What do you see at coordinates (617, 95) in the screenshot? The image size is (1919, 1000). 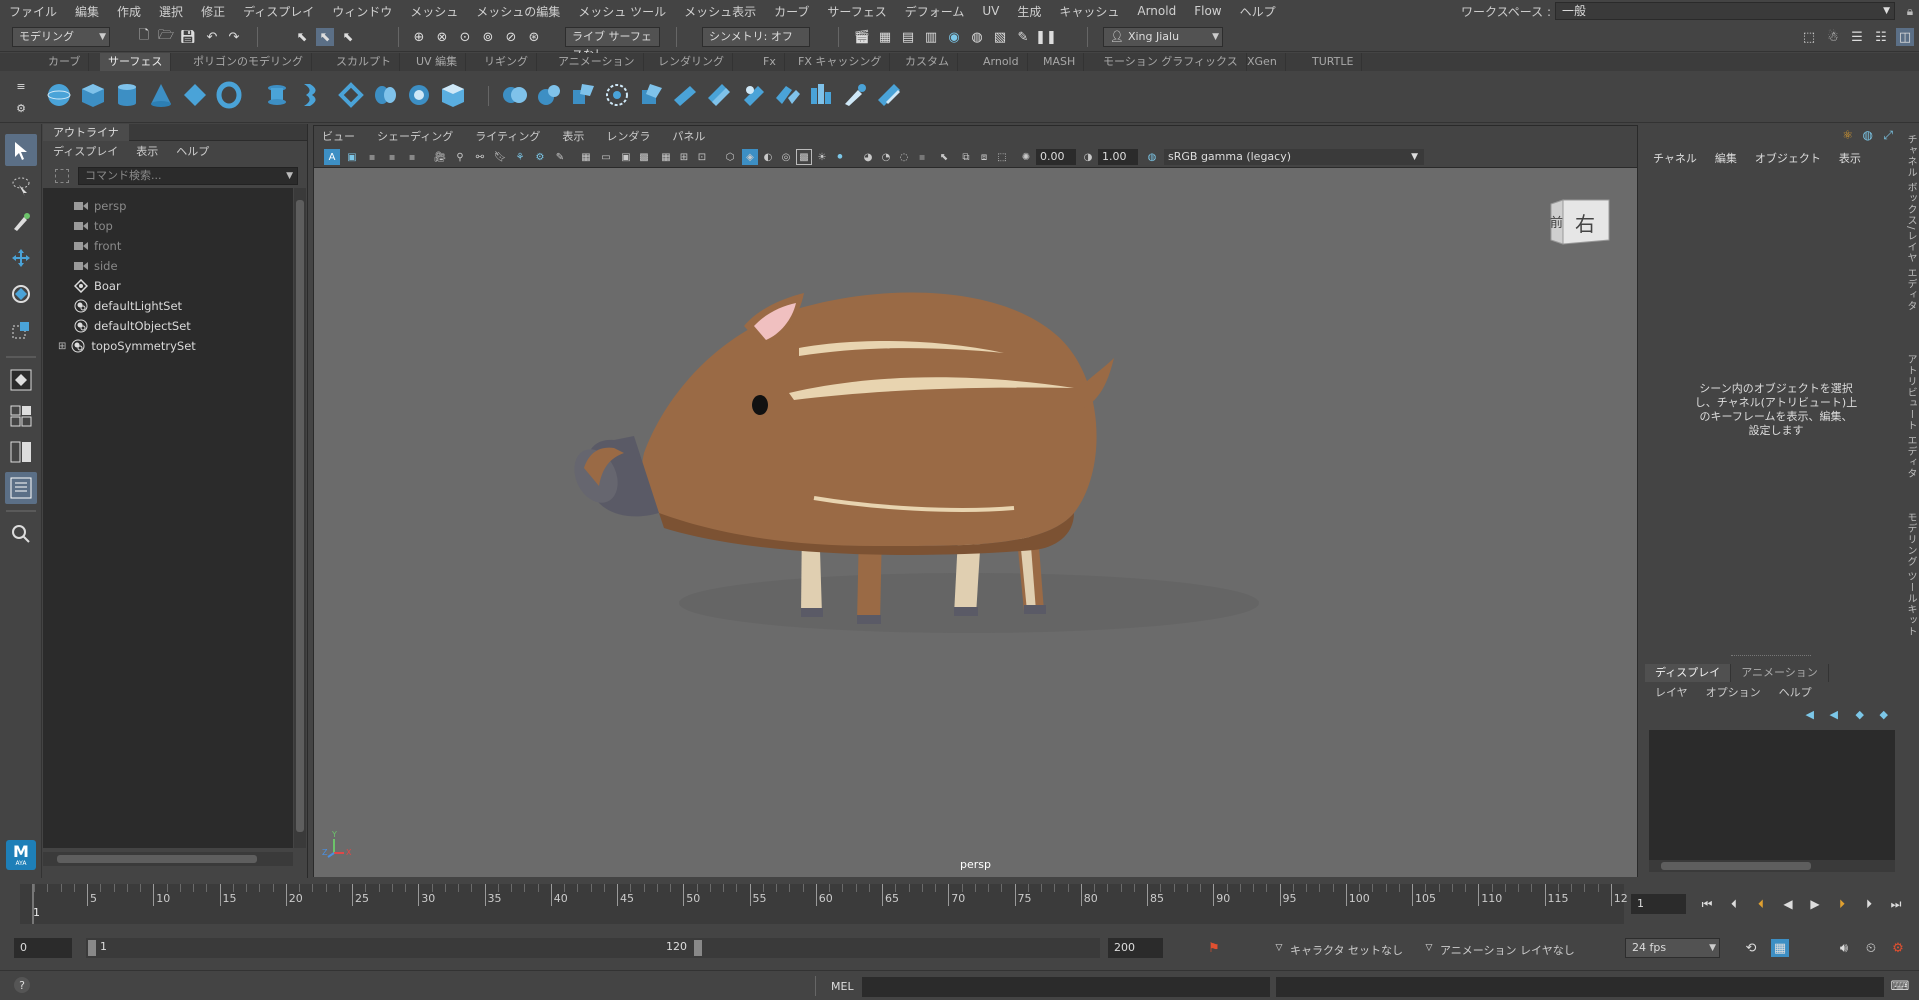 I see `open-close-surfaces-icon` at bounding box center [617, 95].